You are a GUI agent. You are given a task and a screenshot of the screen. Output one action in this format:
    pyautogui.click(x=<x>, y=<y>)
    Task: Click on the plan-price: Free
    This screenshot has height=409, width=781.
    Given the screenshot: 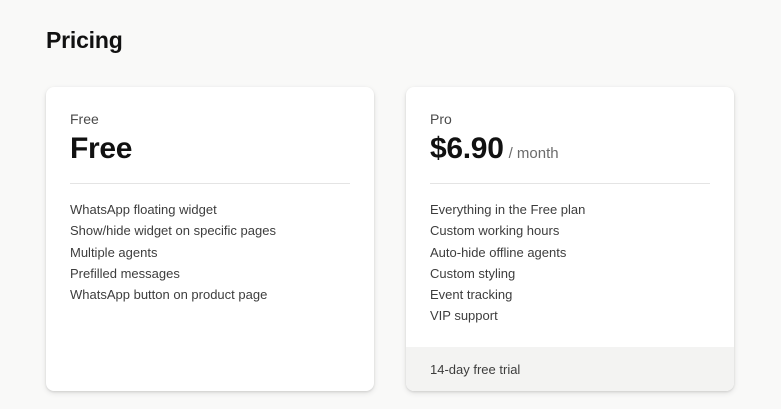 What is the action you would take?
    pyautogui.click(x=101, y=148)
    